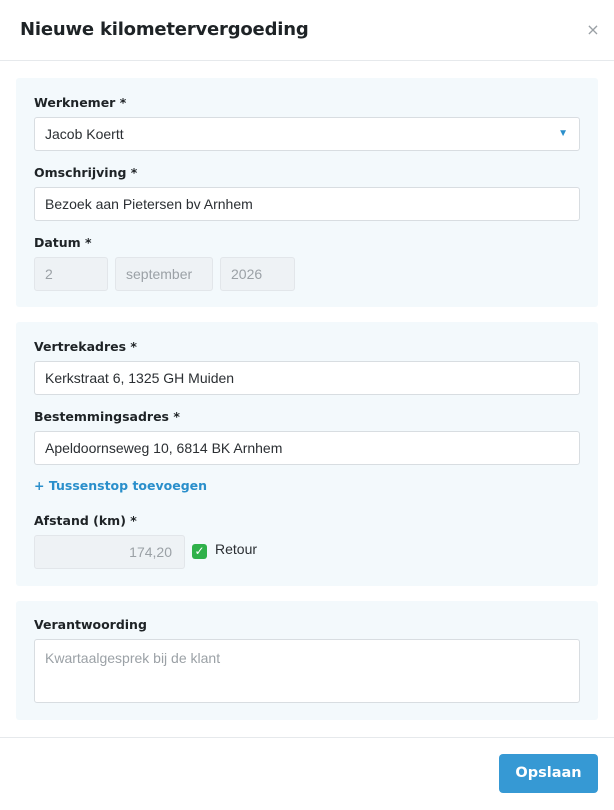  I want to click on date-year-field: 2026, so click(257, 274).